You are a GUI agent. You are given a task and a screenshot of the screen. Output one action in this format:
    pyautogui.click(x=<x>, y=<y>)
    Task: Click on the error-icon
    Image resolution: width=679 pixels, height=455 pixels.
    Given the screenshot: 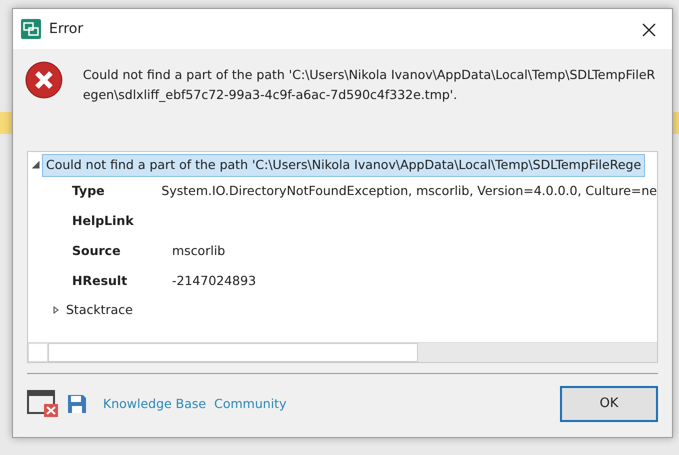 What is the action you would take?
    pyautogui.click(x=44, y=80)
    